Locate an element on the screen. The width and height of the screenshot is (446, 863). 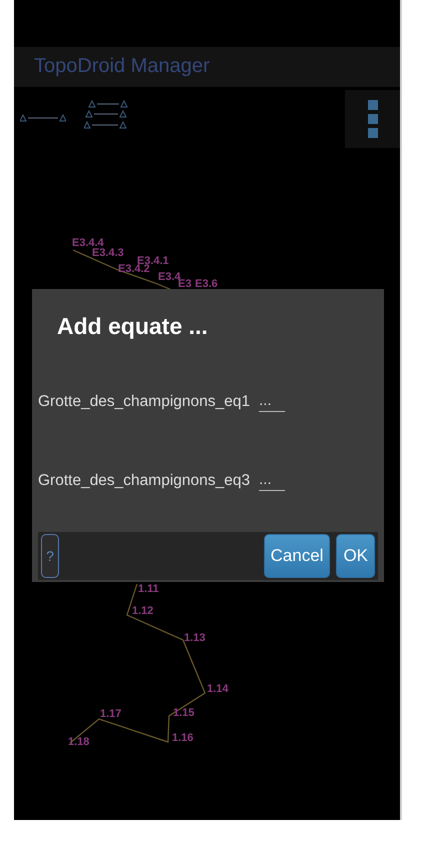
app-title: TopoDroid Manager is located at coordinates (122, 66).